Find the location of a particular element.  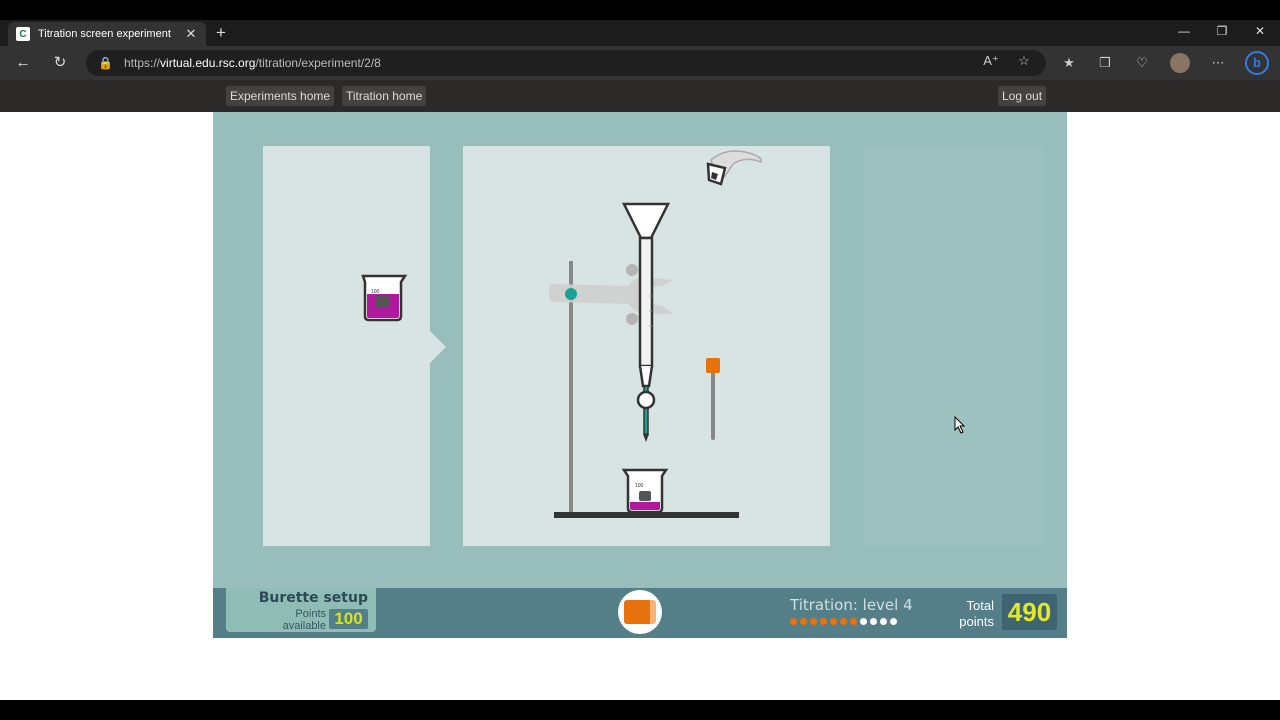

reset-icon is located at coordinates (638, 612).